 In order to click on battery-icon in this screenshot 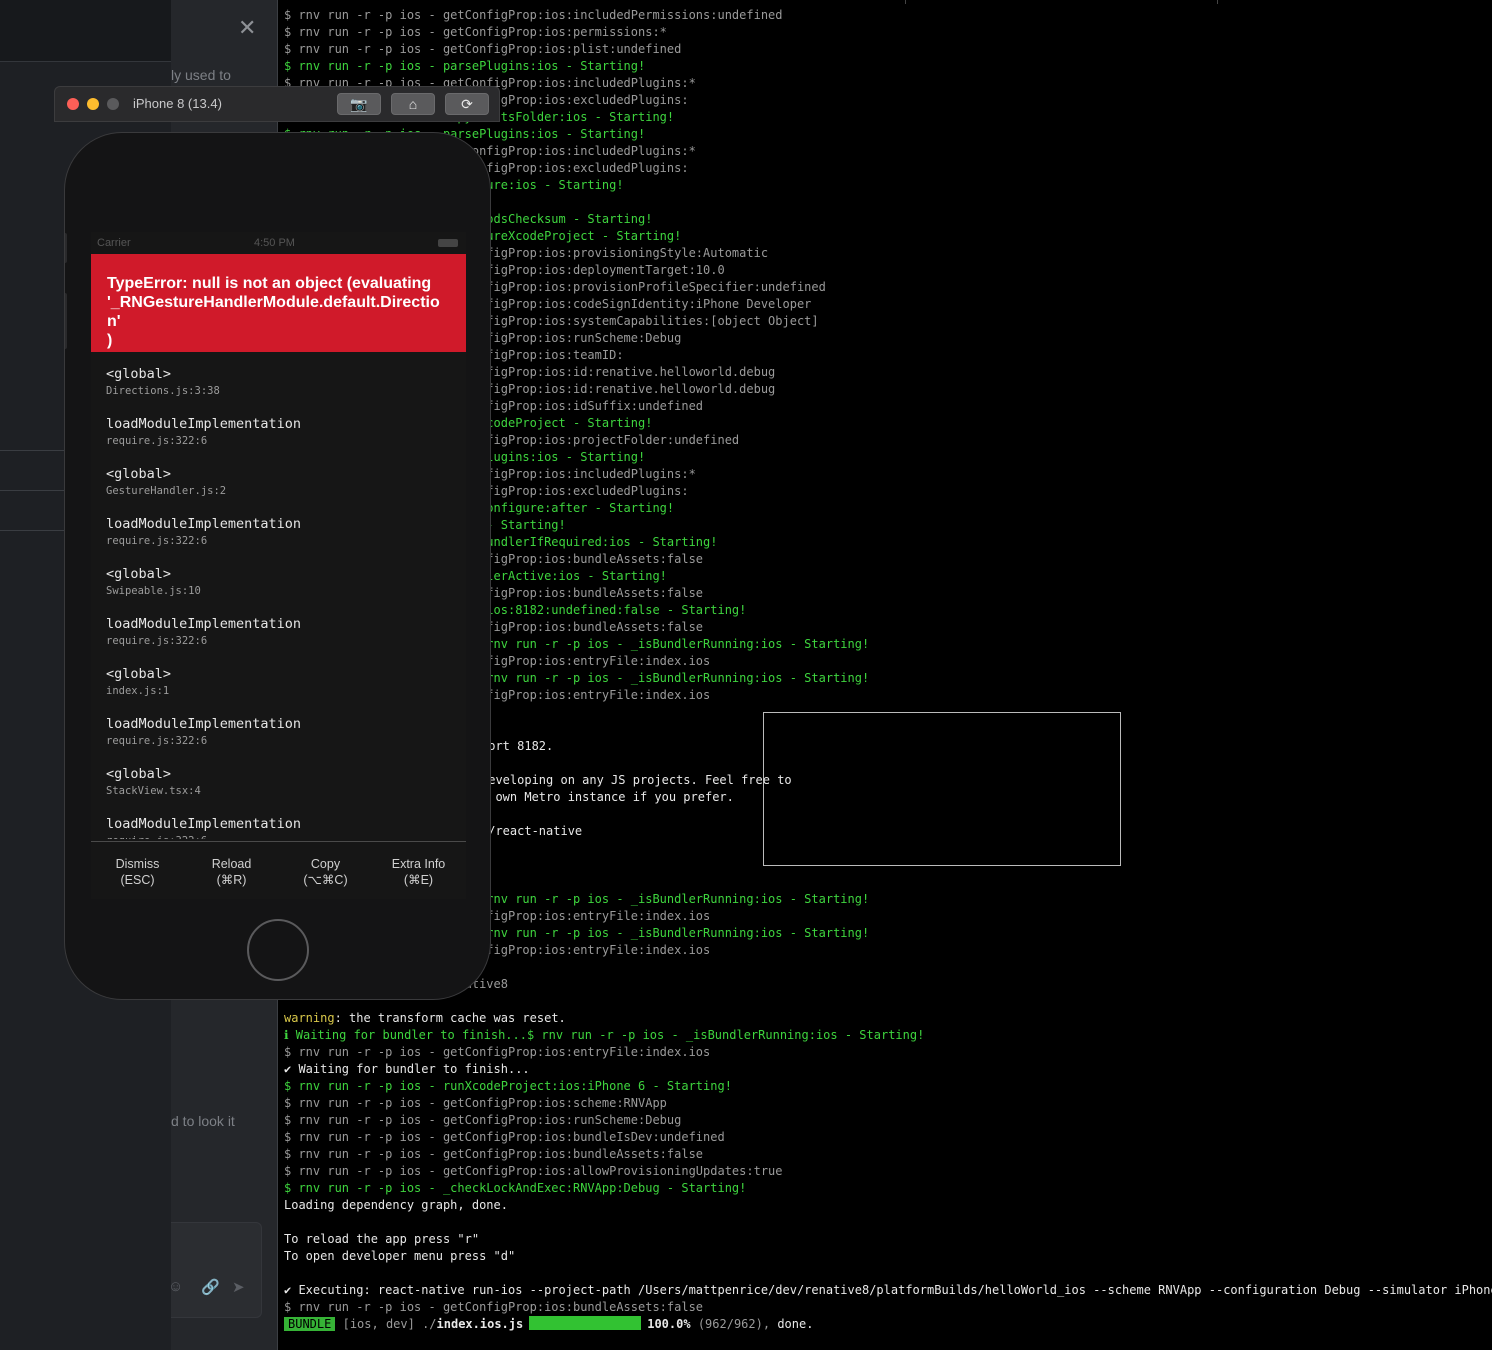, I will do `click(448, 243)`.